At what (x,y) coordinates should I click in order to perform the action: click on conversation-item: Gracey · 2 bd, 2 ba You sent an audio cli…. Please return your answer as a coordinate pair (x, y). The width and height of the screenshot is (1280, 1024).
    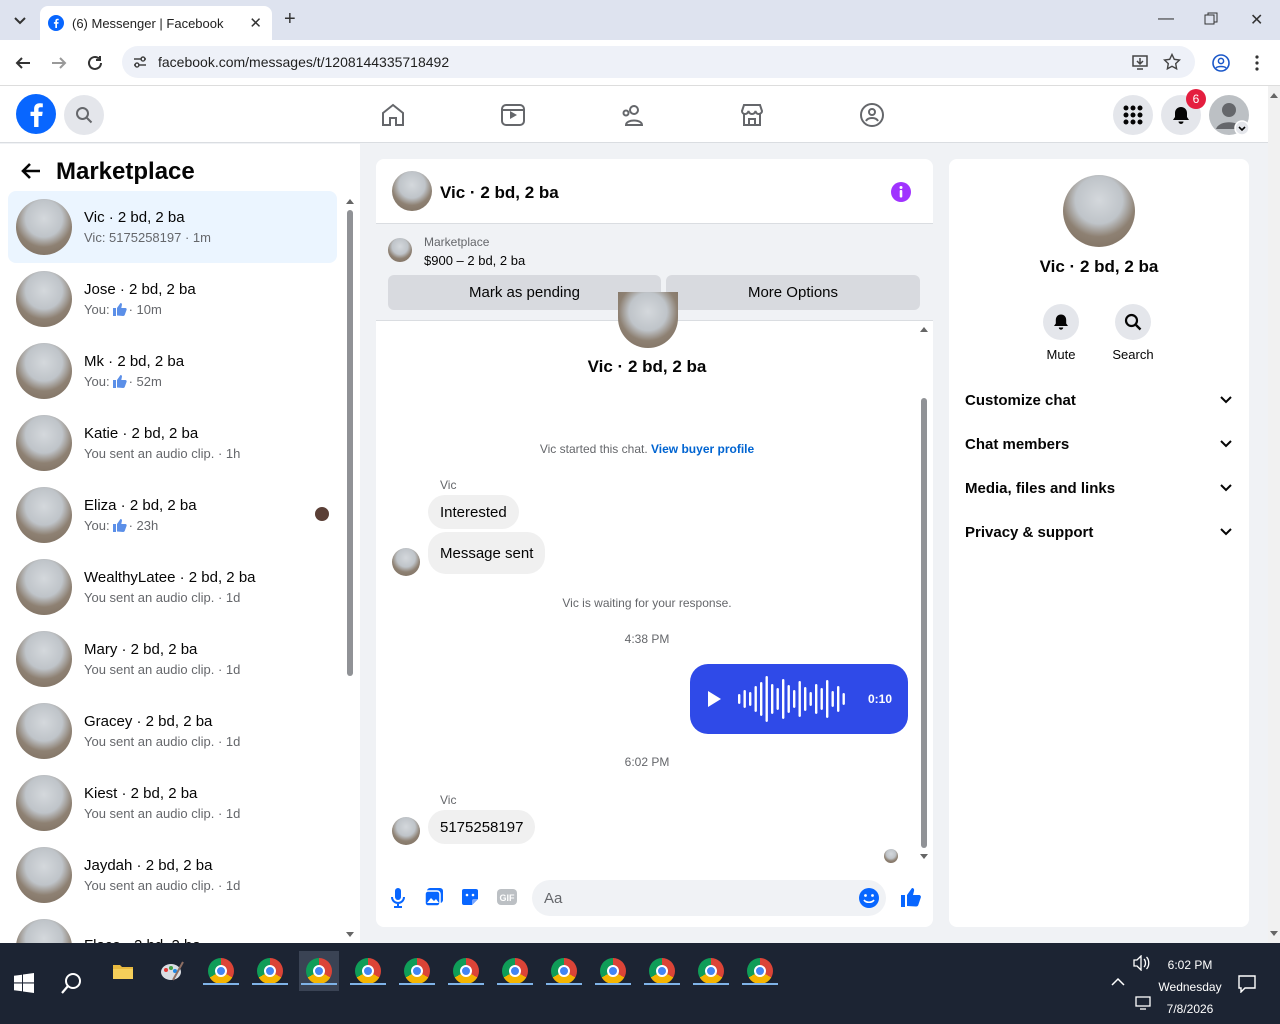
    Looking at the image, I should click on (172, 731).